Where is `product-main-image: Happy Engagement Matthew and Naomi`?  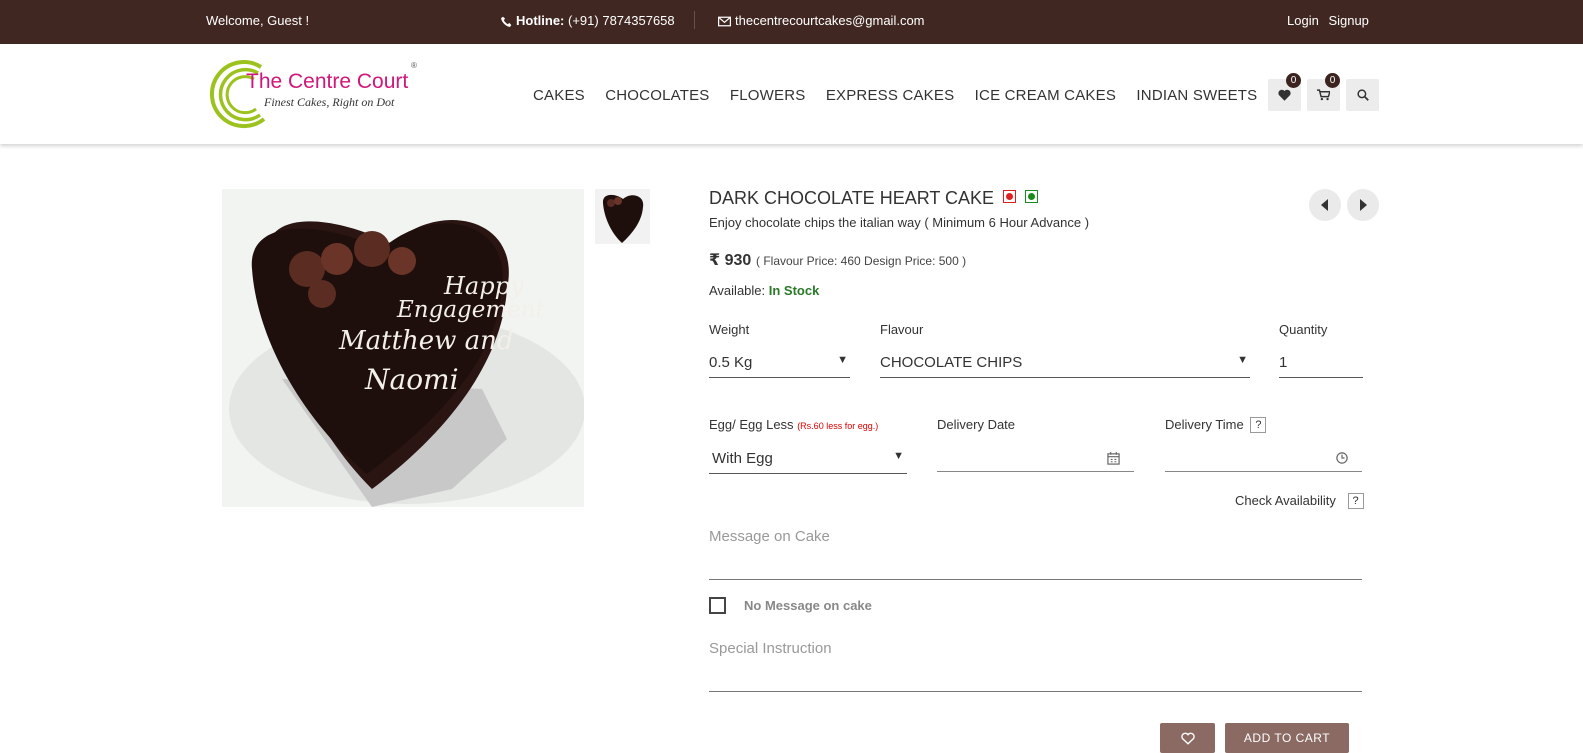
product-main-image: Happy Engagement Matthew and Naomi is located at coordinates (403, 348).